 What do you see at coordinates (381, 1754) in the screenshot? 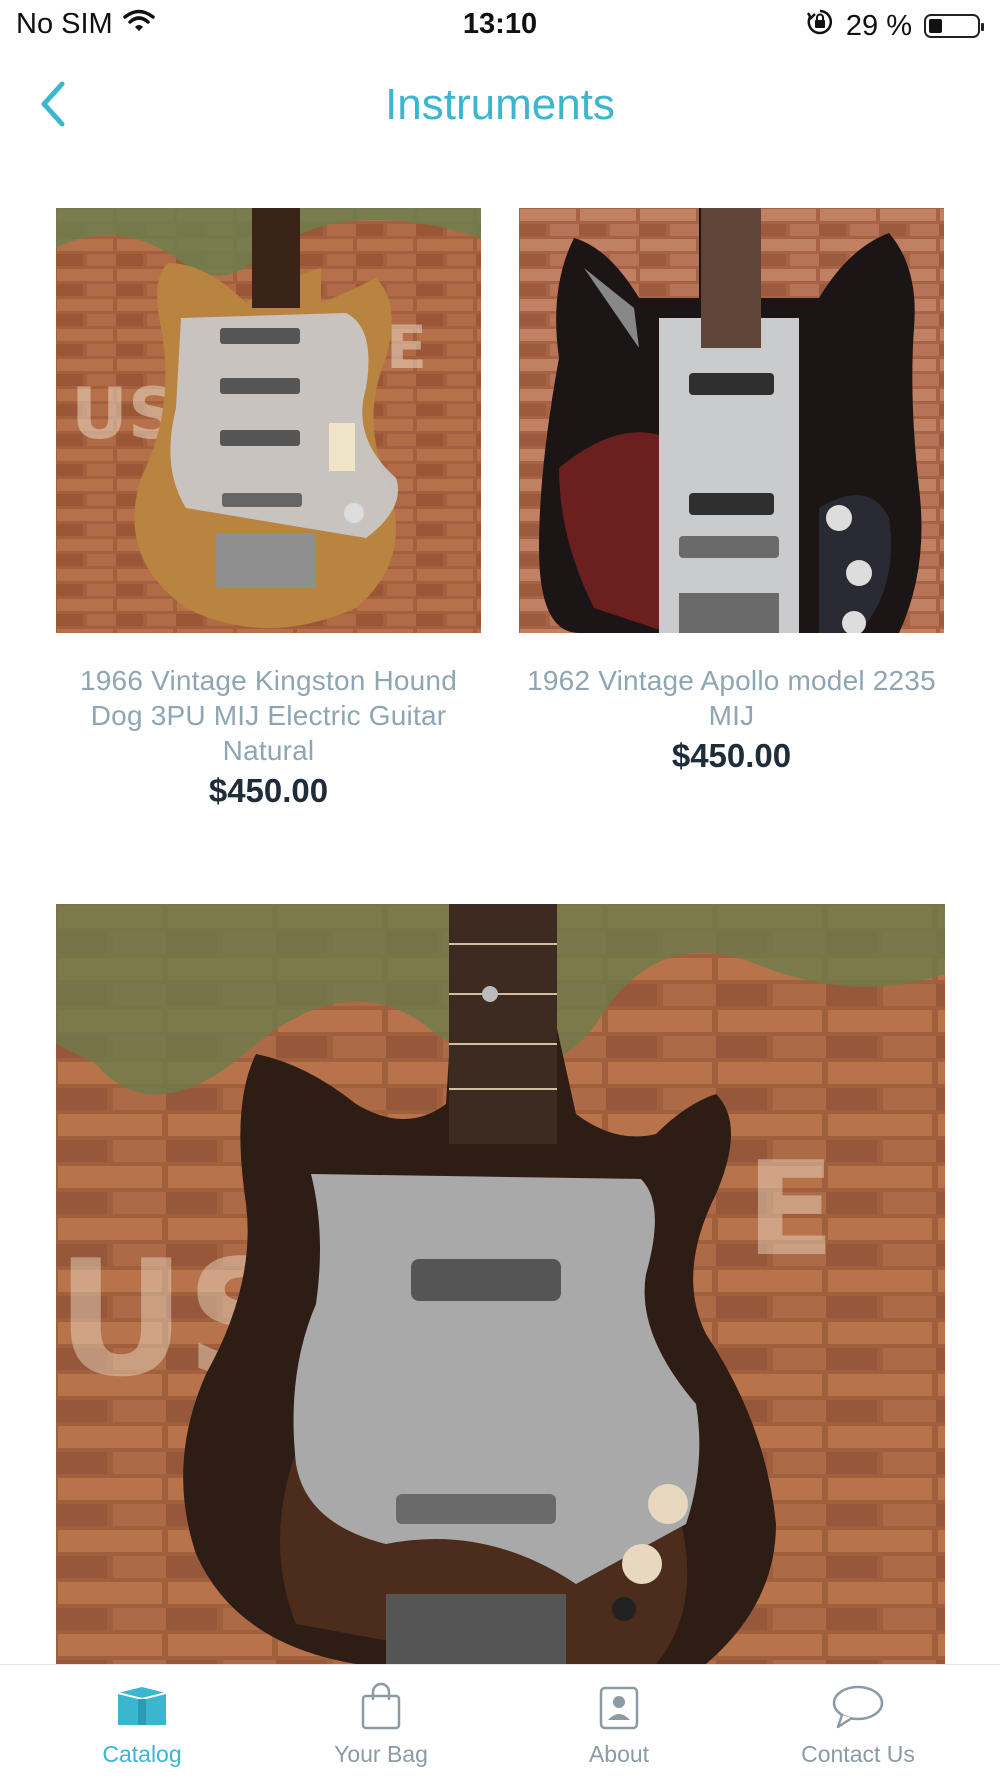
I see `tab-label: Your Bag` at bounding box center [381, 1754].